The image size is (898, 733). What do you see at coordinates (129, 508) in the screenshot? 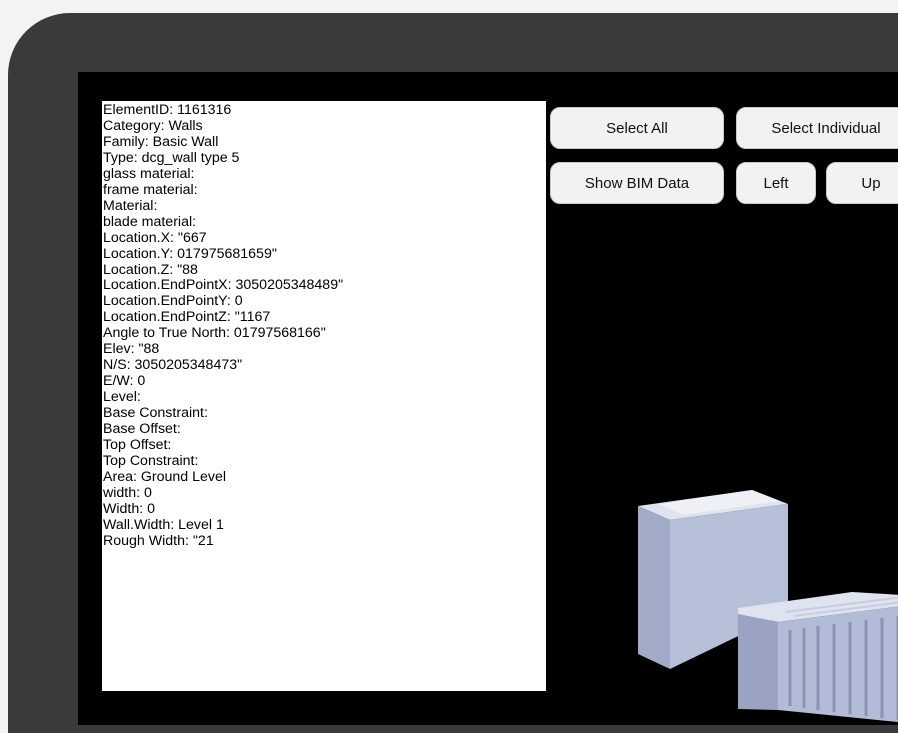
I see `info-line: Width: 0` at bounding box center [129, 508].